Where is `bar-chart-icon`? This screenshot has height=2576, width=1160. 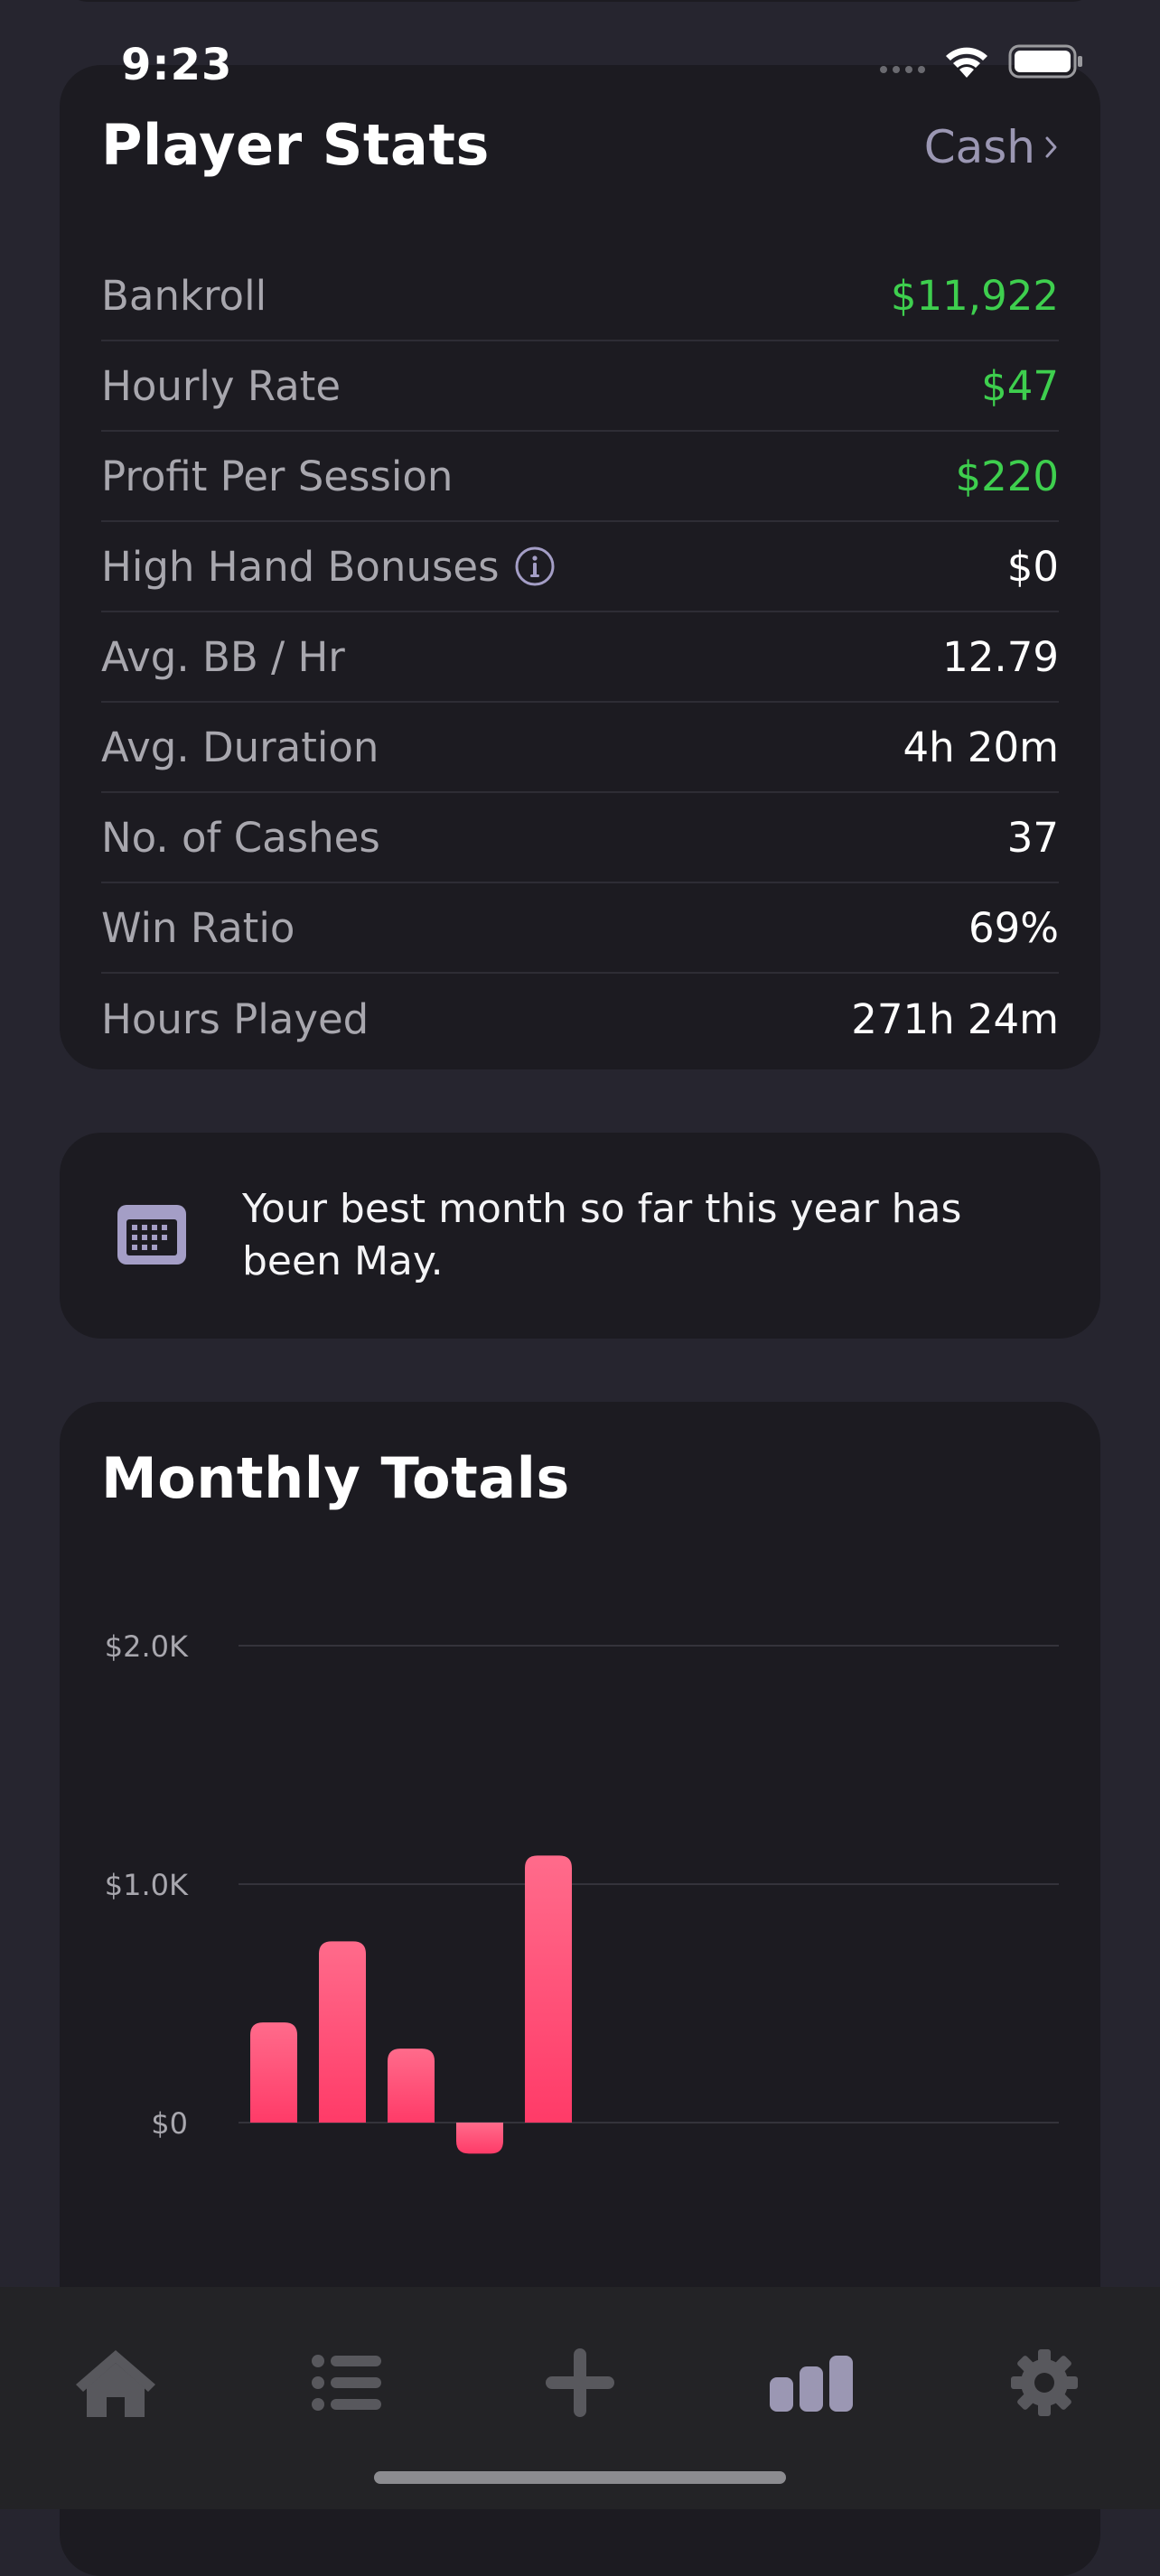 bar-chart-icon is located at coordinates (812, 2384).